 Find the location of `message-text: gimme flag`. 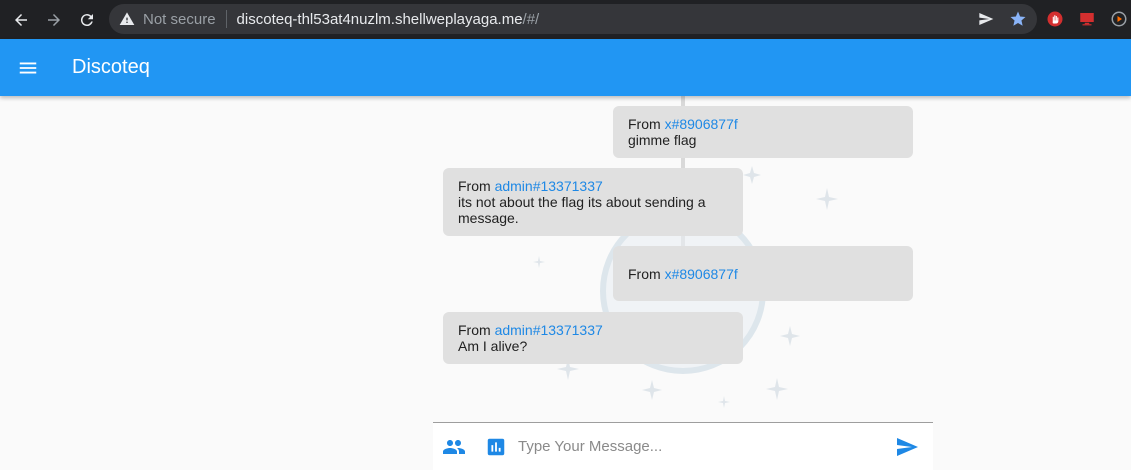

message-text: gimme flag is located at coordinates (662, 140).